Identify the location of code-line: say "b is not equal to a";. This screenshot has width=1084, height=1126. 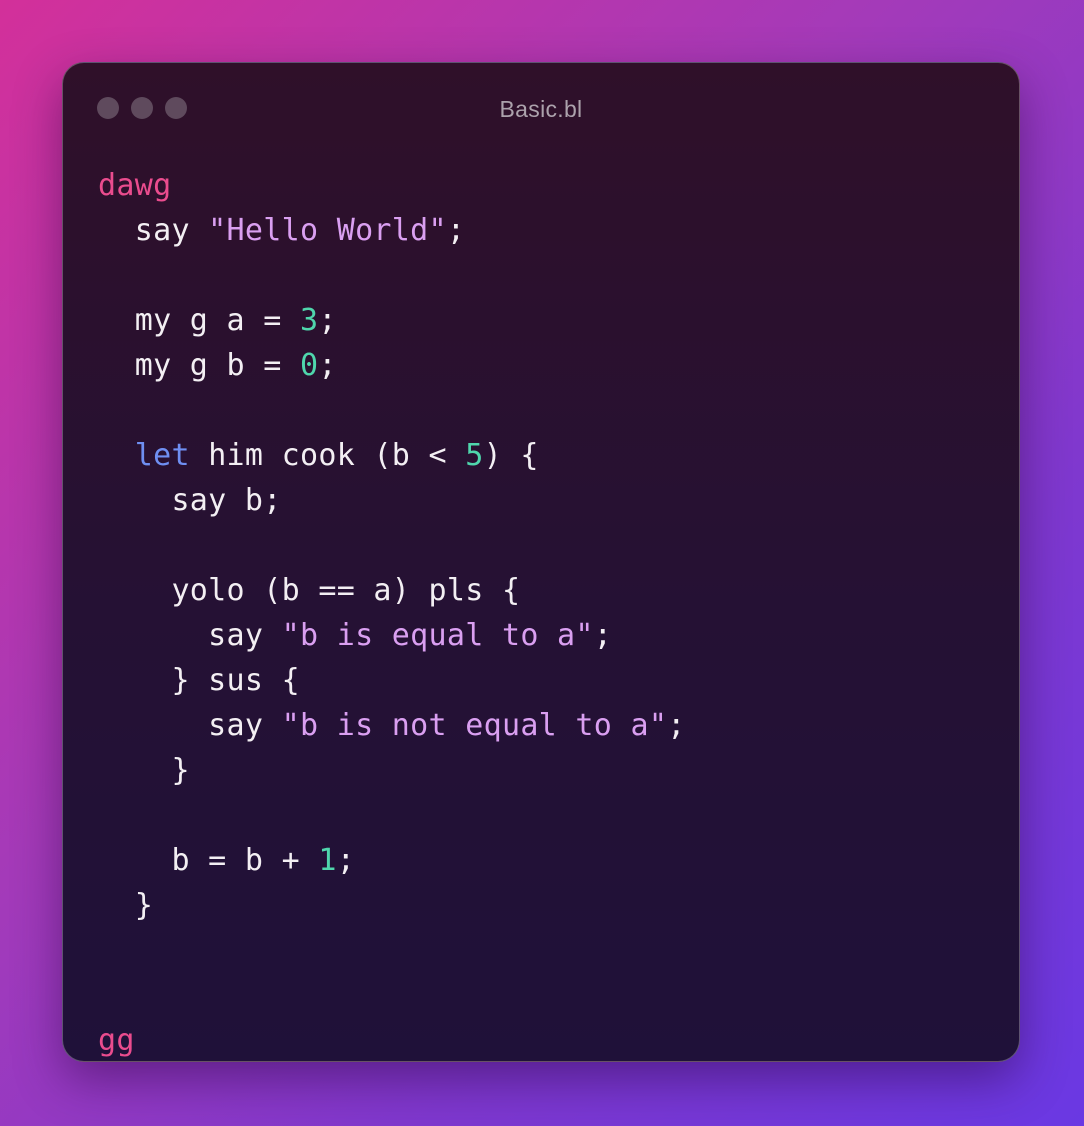
(392, 725).